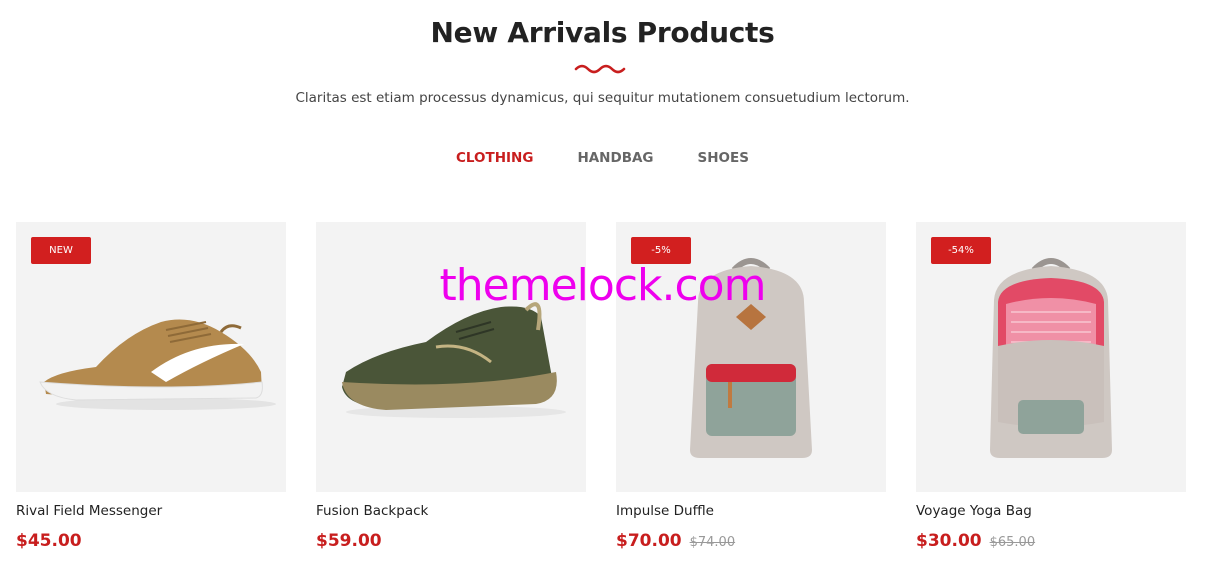 Image resolution: width=1205 pixels, height=574 pixels. I want to click on product-name: Fusion Backpack, so click(372, 511).